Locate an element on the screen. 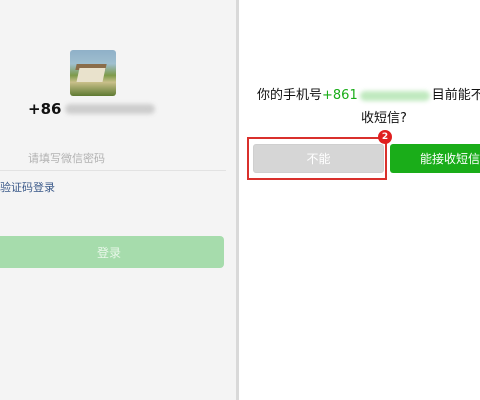 This screenshot has height=400, width=480. dialog-question-line1: 你的手机号+861 目前能不 is located at coordinates (368, 93).